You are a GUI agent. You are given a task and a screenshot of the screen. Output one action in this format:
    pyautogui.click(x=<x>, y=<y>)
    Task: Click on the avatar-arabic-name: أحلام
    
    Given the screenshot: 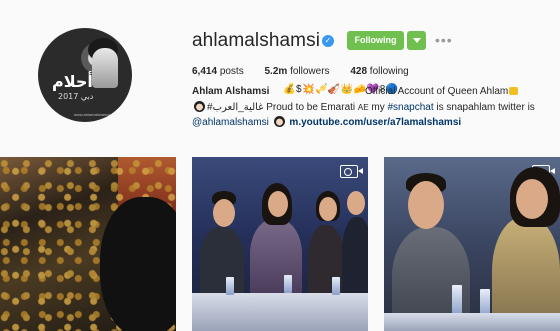 What is the action you would take?
    pyautogui.click(x=72, y=81)
    